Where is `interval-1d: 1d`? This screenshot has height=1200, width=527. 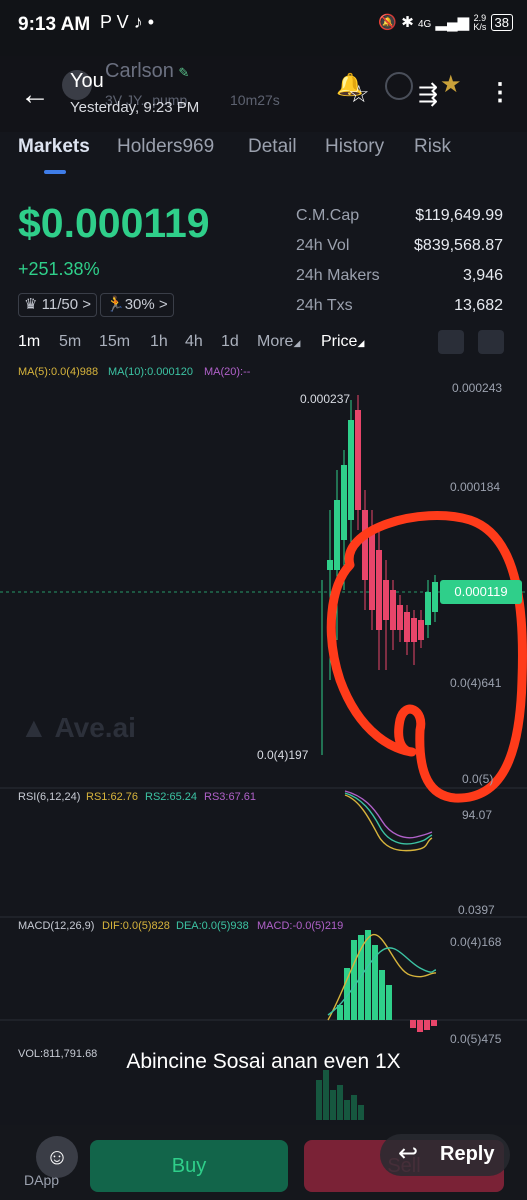 interval-1d: 1d is located at coordinates (230, 342).